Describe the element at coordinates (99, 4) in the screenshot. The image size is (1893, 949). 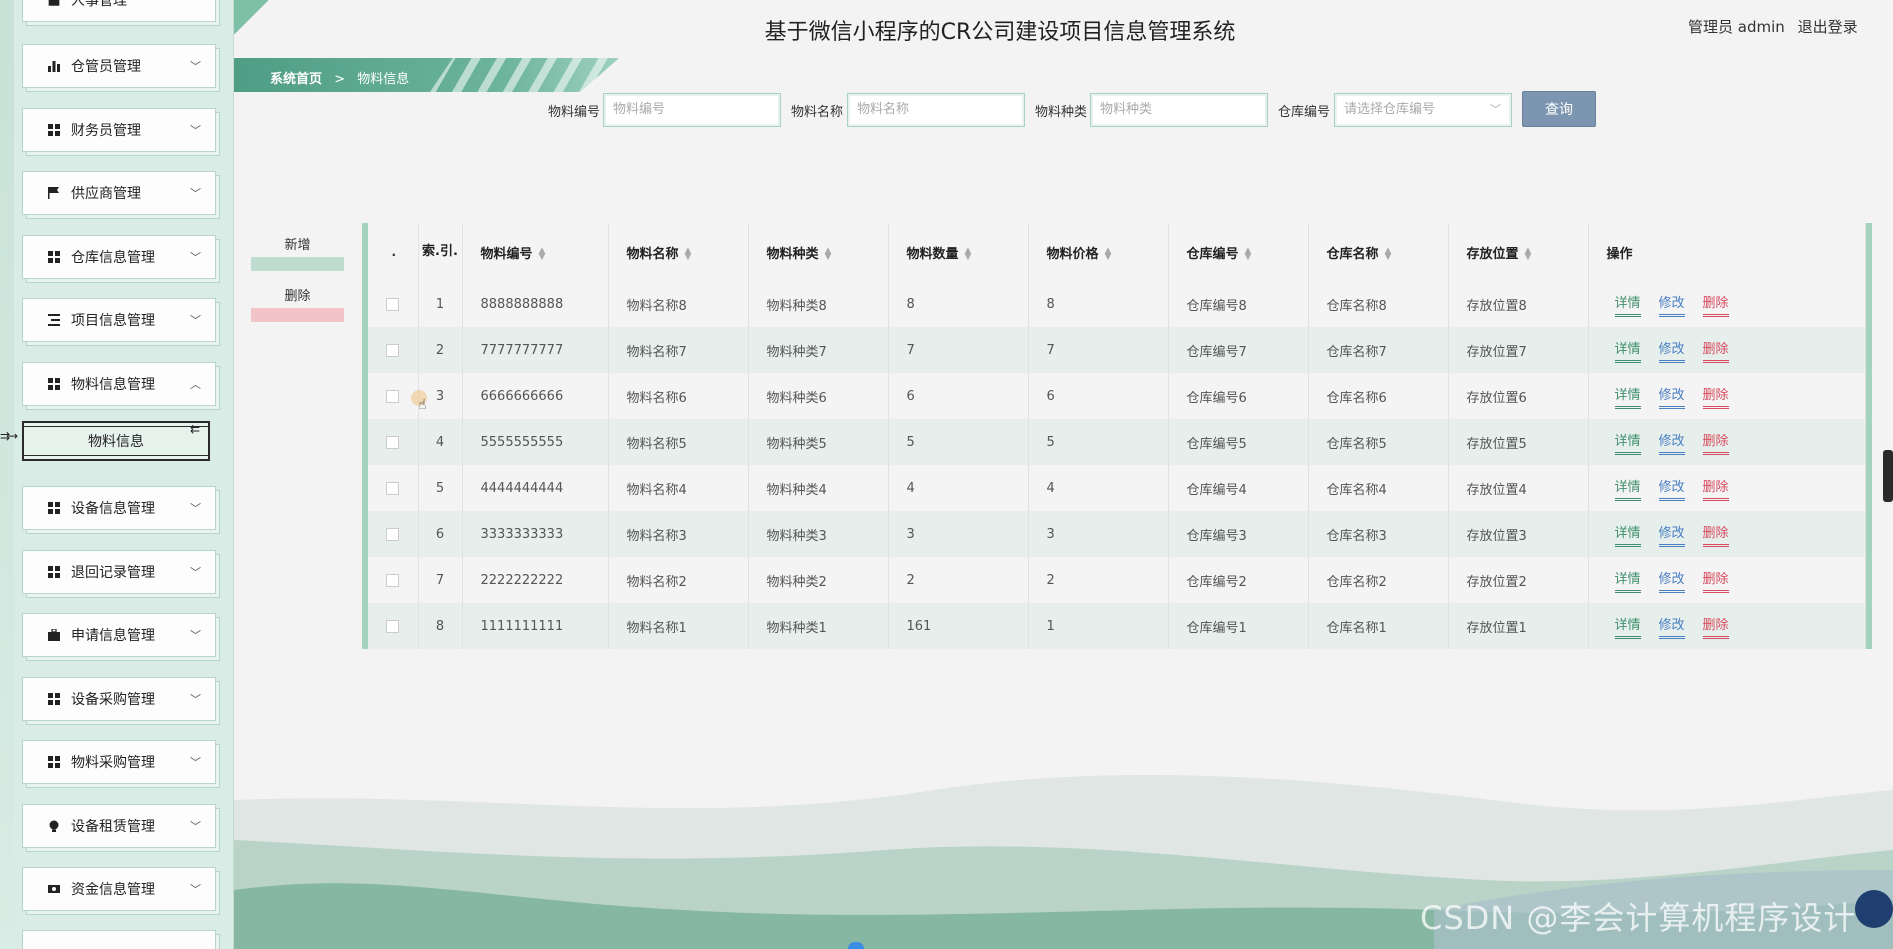
I see `sidebar-item-label: 人事管理` at that location.